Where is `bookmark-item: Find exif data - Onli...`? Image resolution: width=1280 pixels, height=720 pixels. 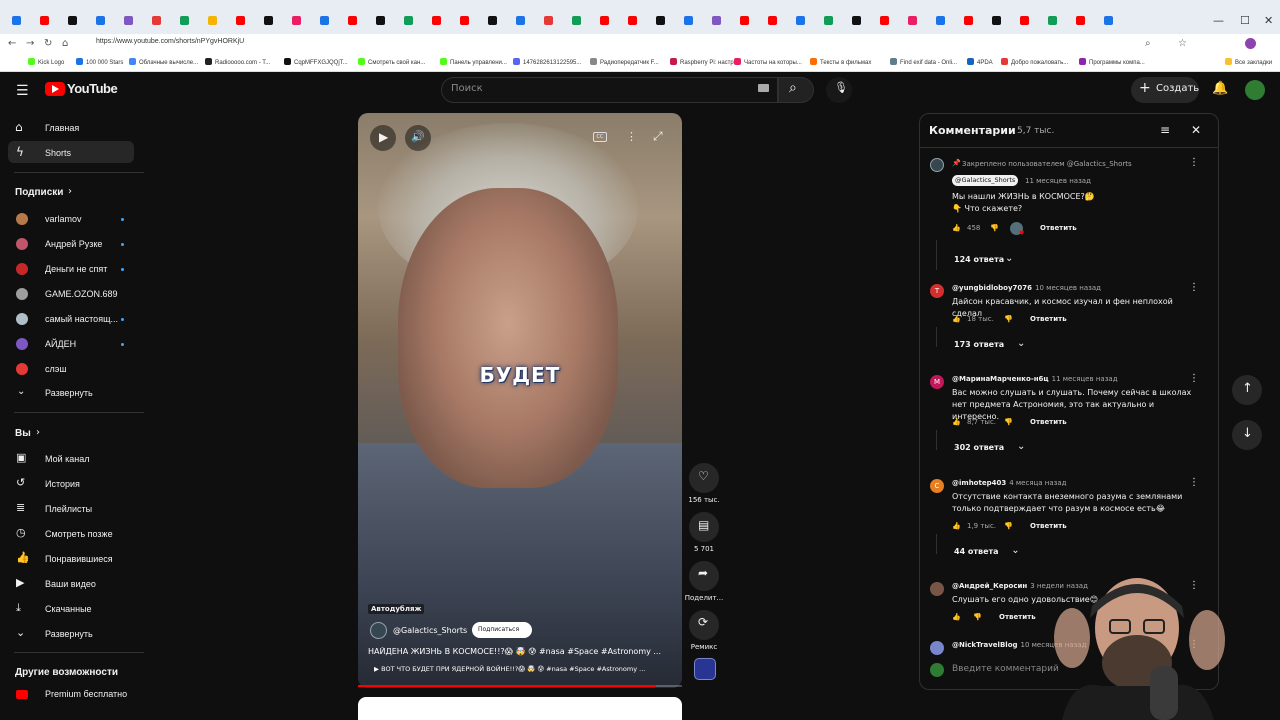
bookmark-item: Find exif data - Onli... is located at coordinates (923, 62).